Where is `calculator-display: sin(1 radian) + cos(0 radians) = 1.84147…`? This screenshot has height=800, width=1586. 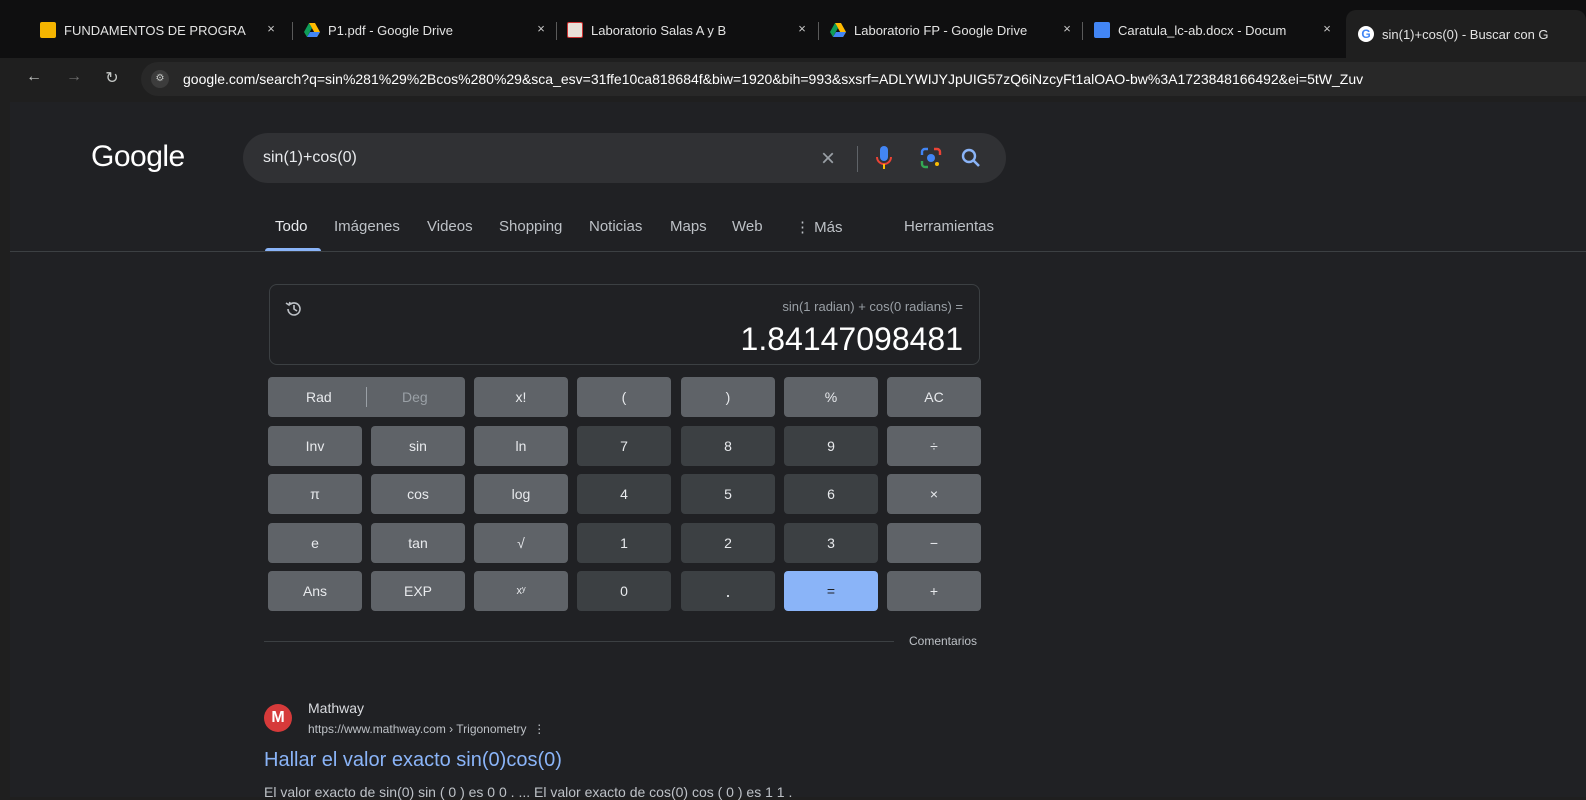
calculator-display: sin(1 radian) + cos(0 radians) = 1.84147… is located at coordinates (624, 324).